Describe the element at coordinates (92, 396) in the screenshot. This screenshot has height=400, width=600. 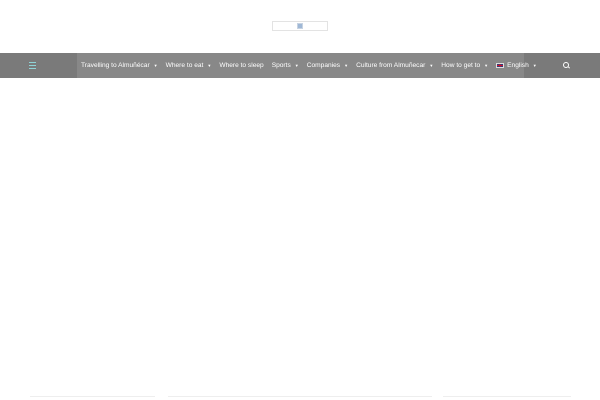
I see `content-divider-left` at that location.